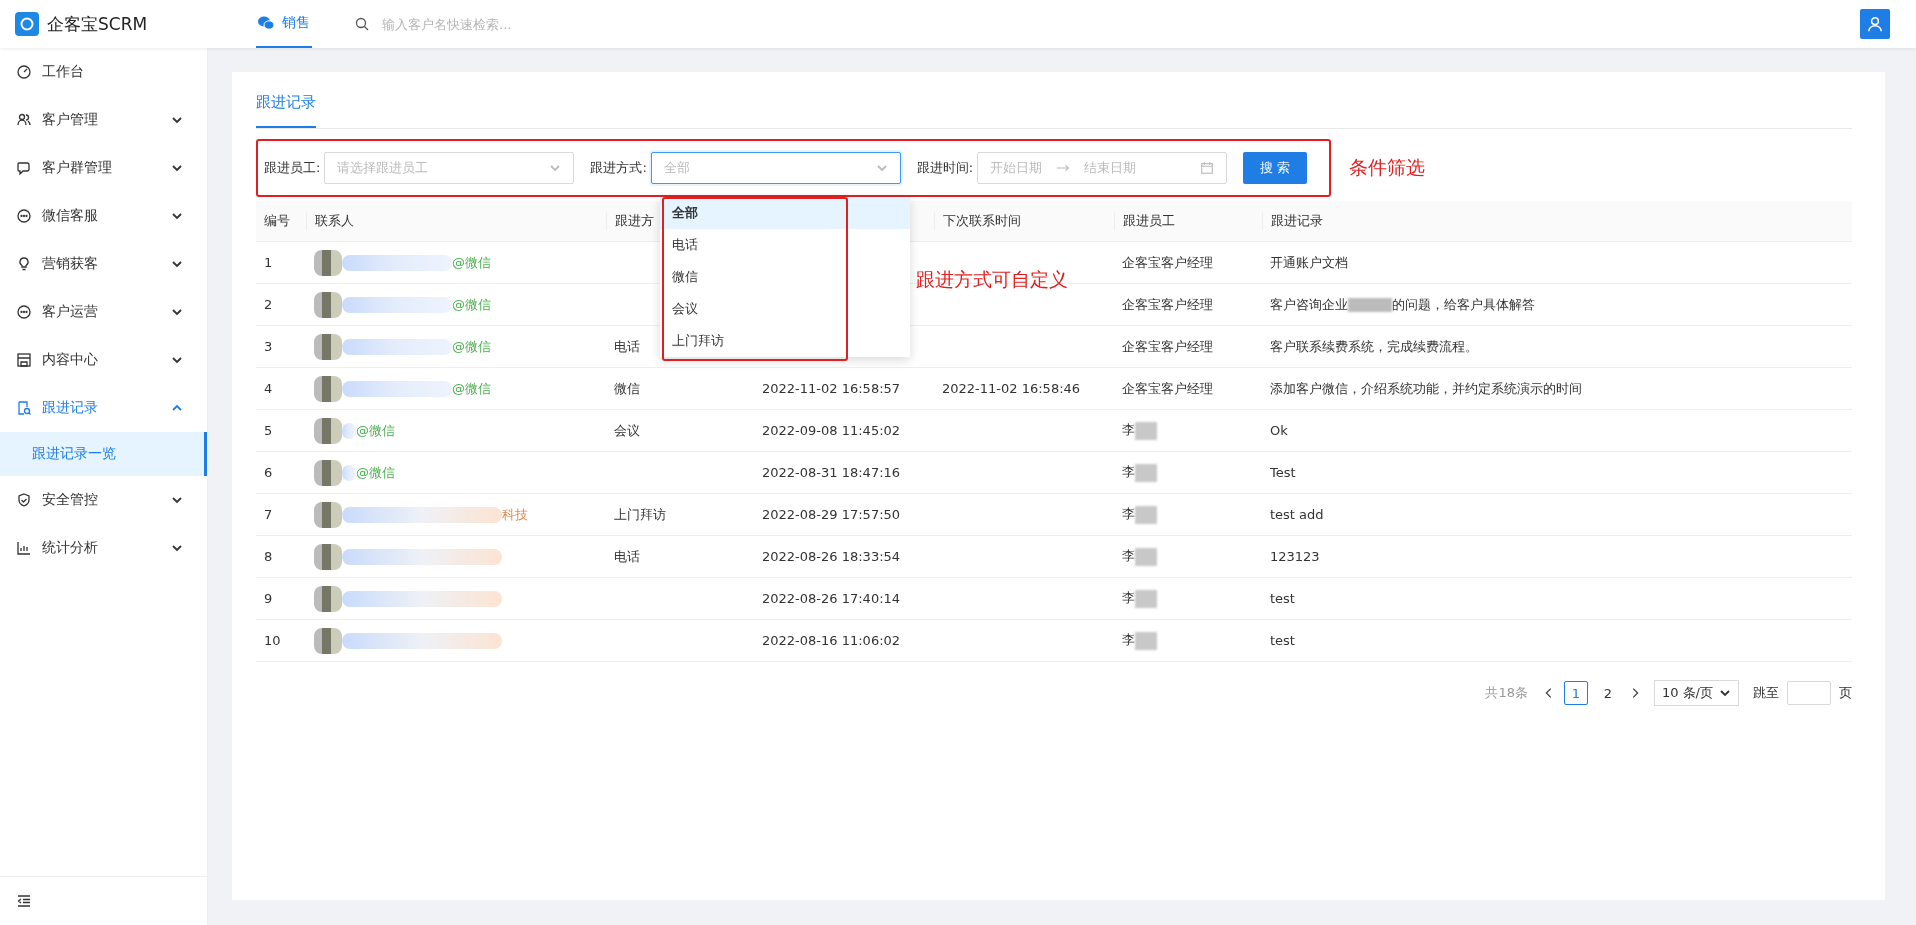  What do you see at coordinates (268, 556) in the screenshot?
I see `table-cell: 8` at bounding box center [268, 556].